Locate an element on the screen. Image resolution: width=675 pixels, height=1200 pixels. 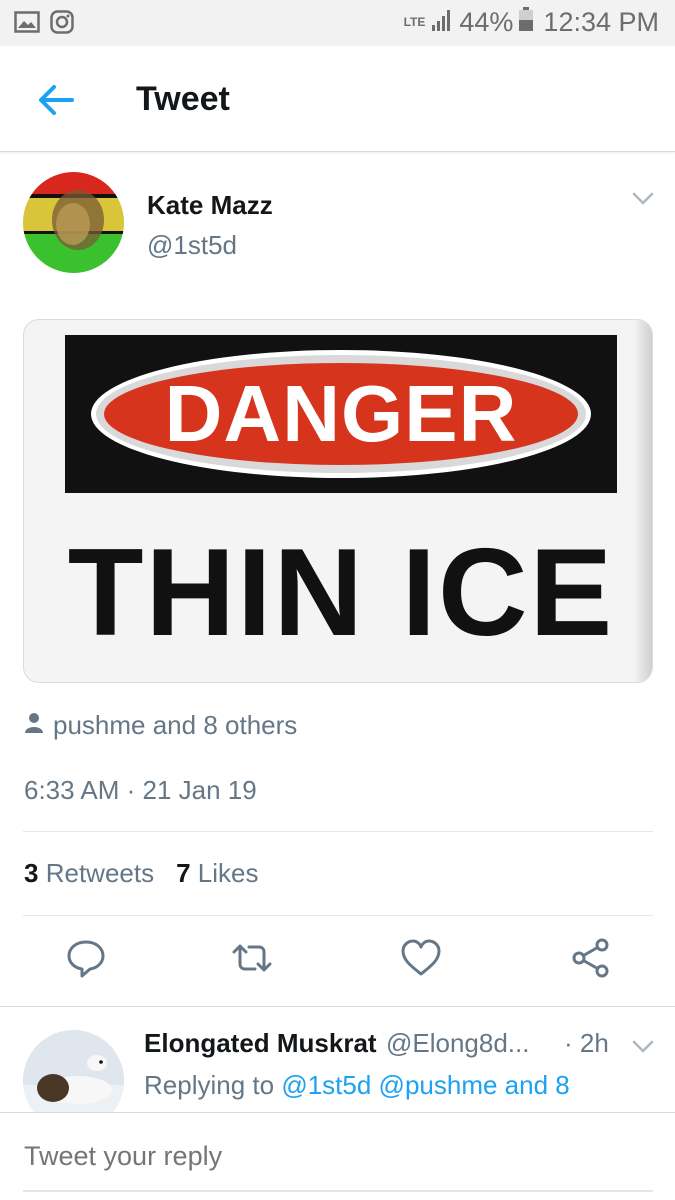
person-icon is located at coordinates (34, 725).